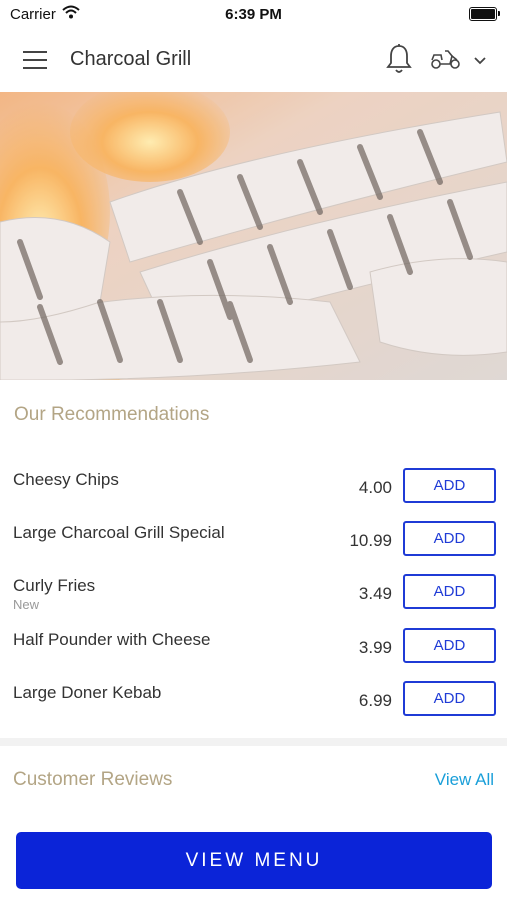  Describe the element at coordinates (253, 537) in the screenshot. I see `list-item: Large Charcoal Grill Special 10.99 ADD` at that location.